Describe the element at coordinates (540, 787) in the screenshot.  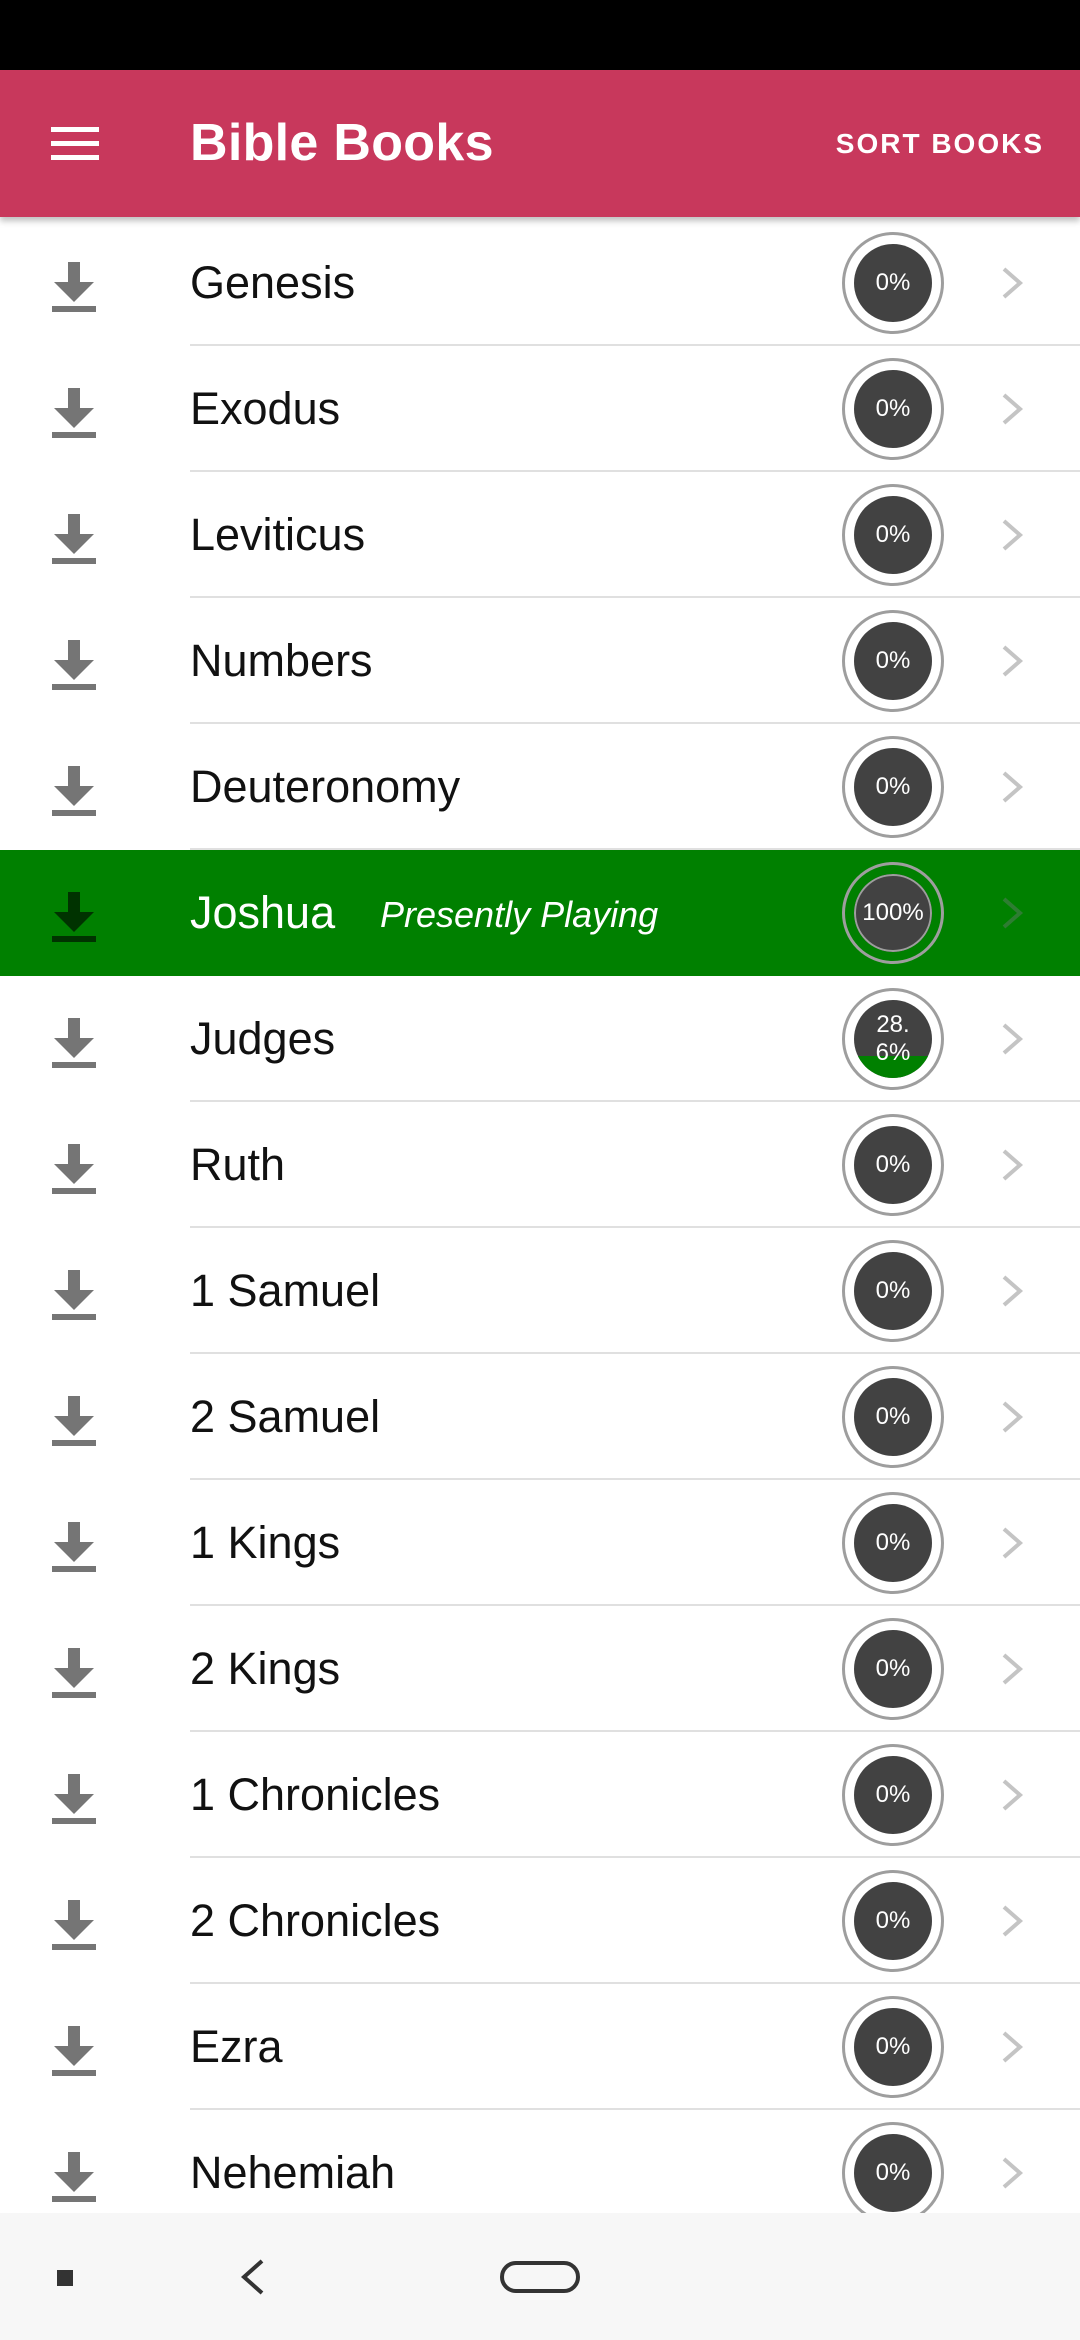
I see `book-row: Deuteronomy 0%` at that location.